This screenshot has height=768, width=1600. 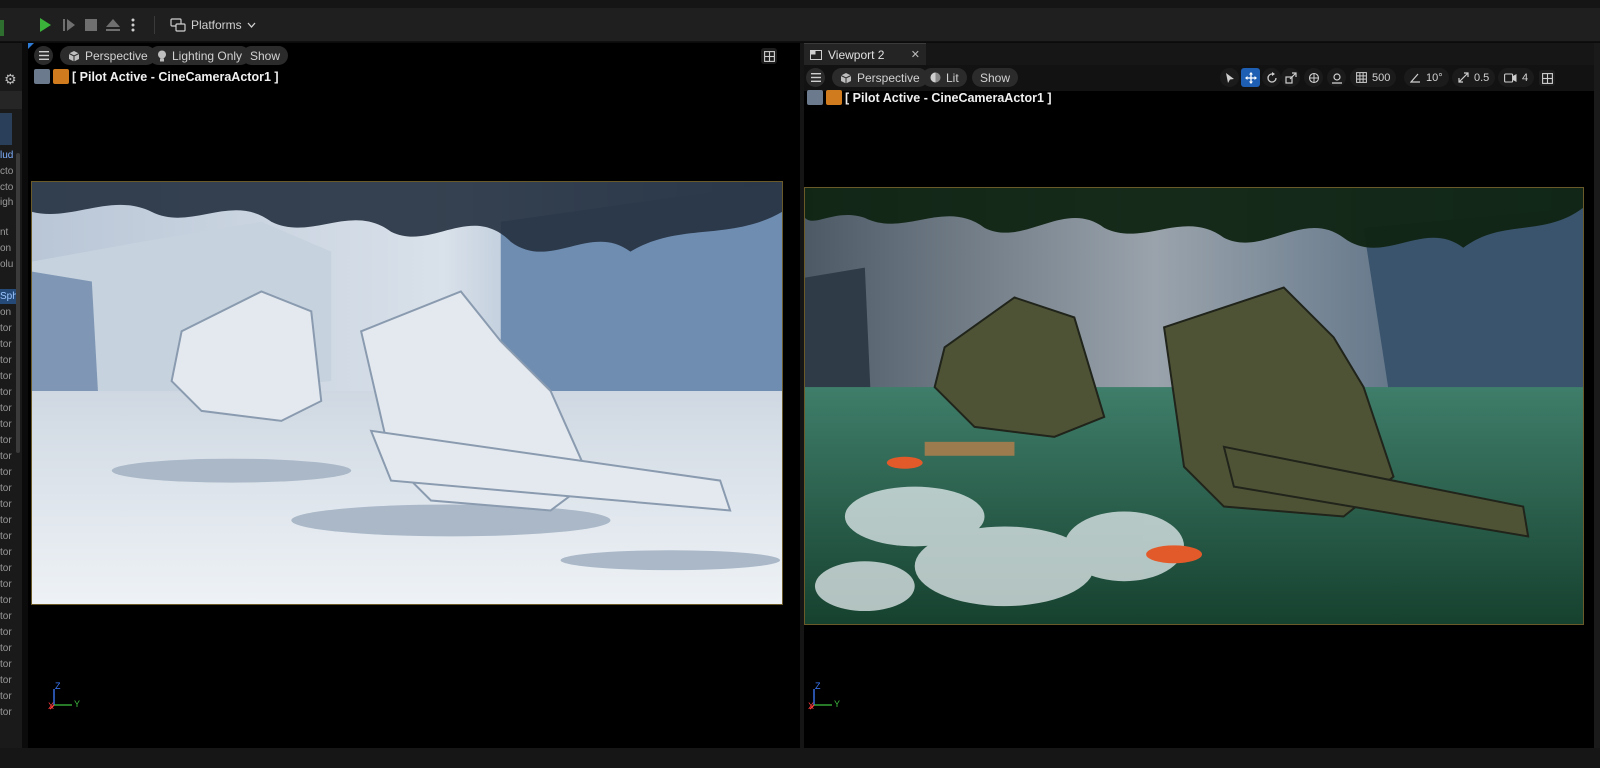 I want to click on lighting-mode-button: Lighting Only, so click(x=200, y=55).